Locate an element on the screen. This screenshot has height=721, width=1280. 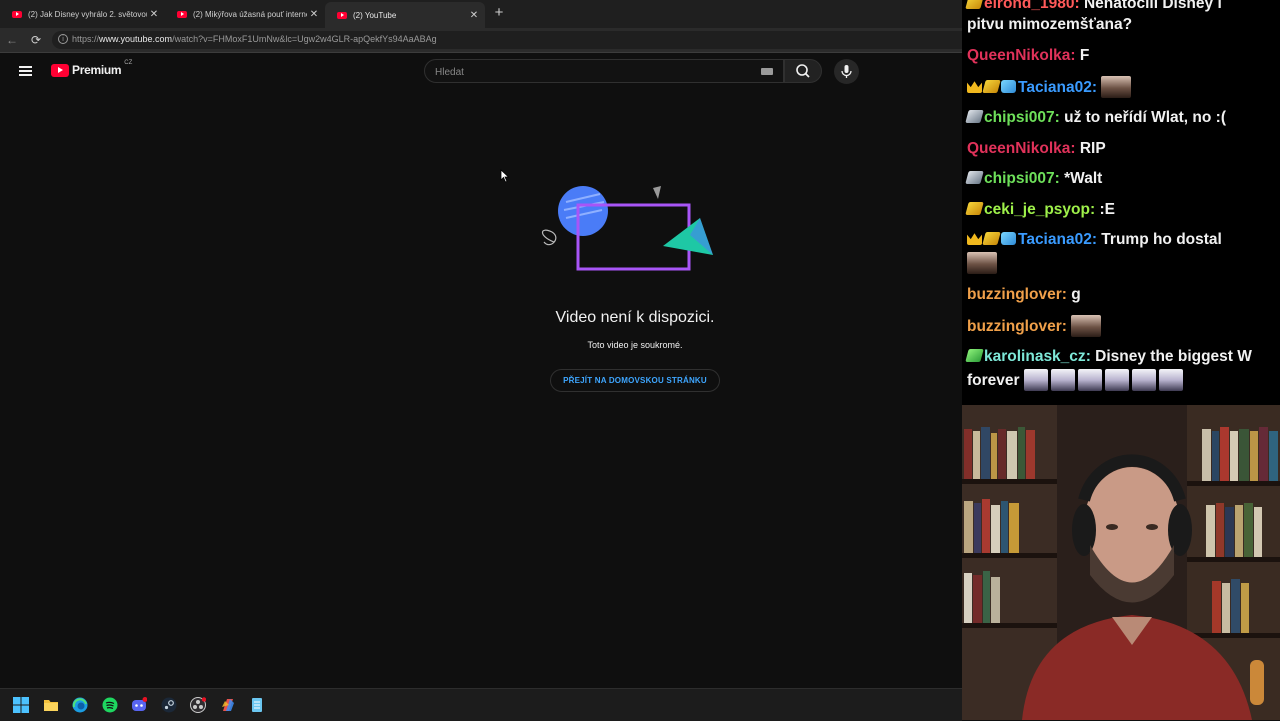
chat-message-continuation: forever is located at coordinates (1122, 381).